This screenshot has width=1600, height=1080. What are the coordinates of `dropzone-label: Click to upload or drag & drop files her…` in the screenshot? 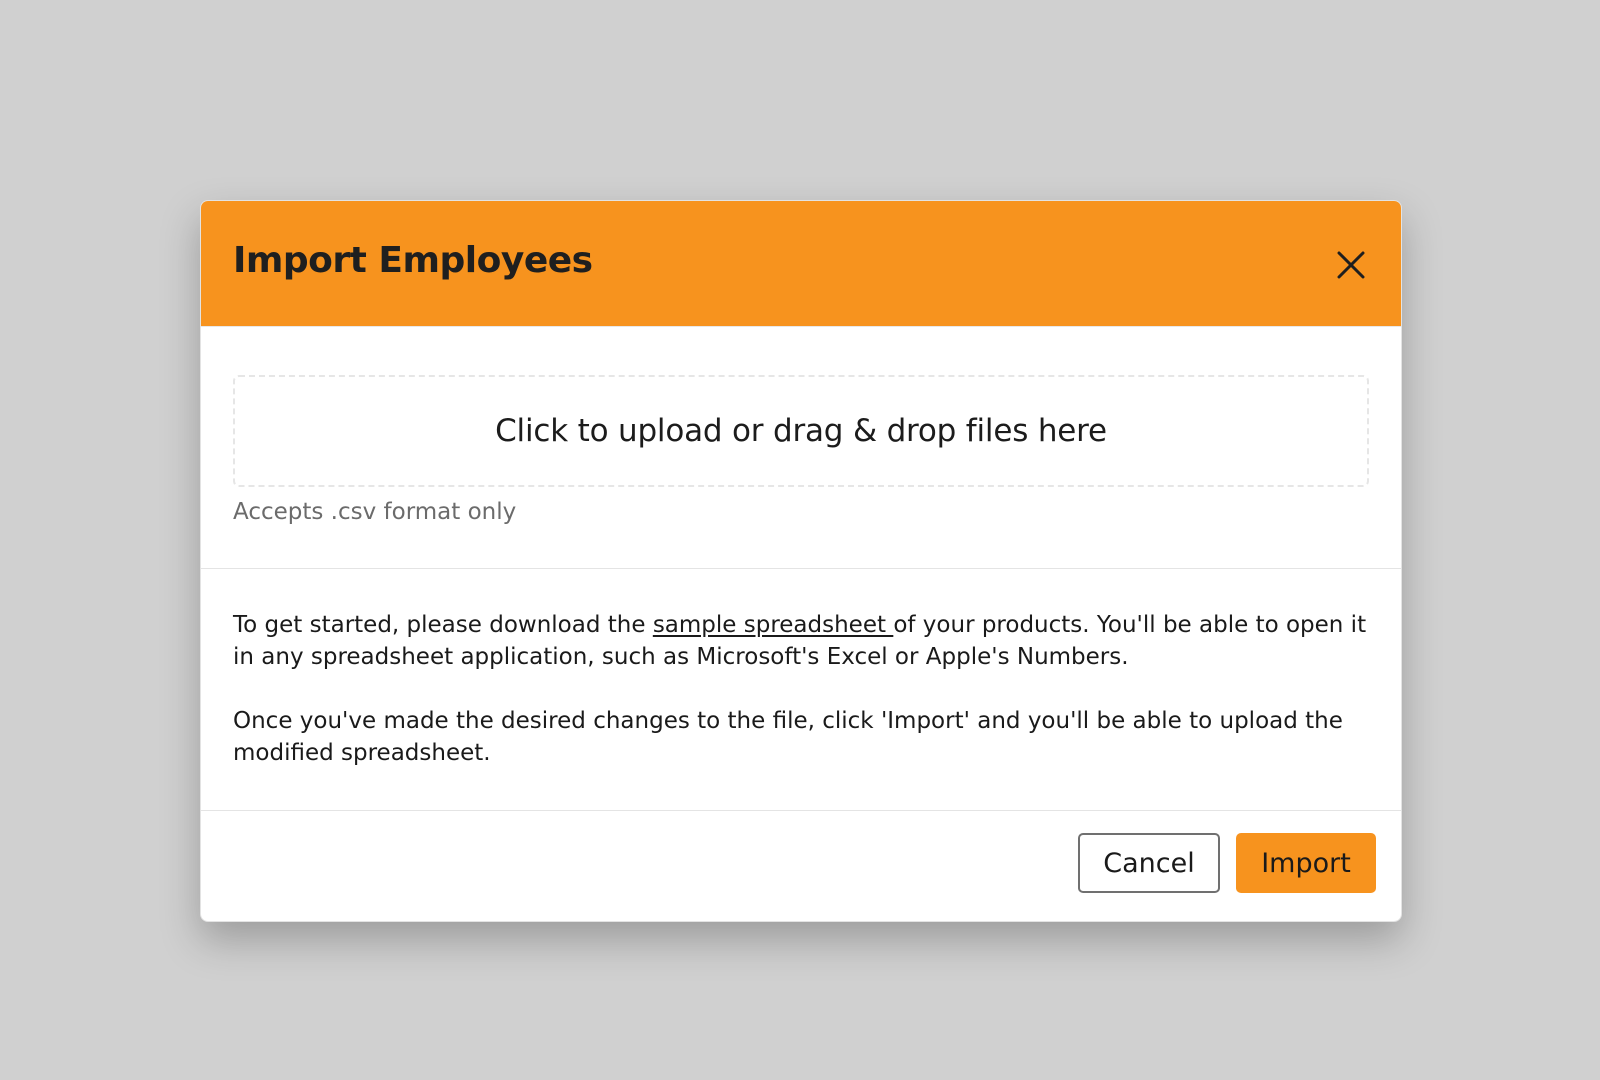 It's located at (801, 431).